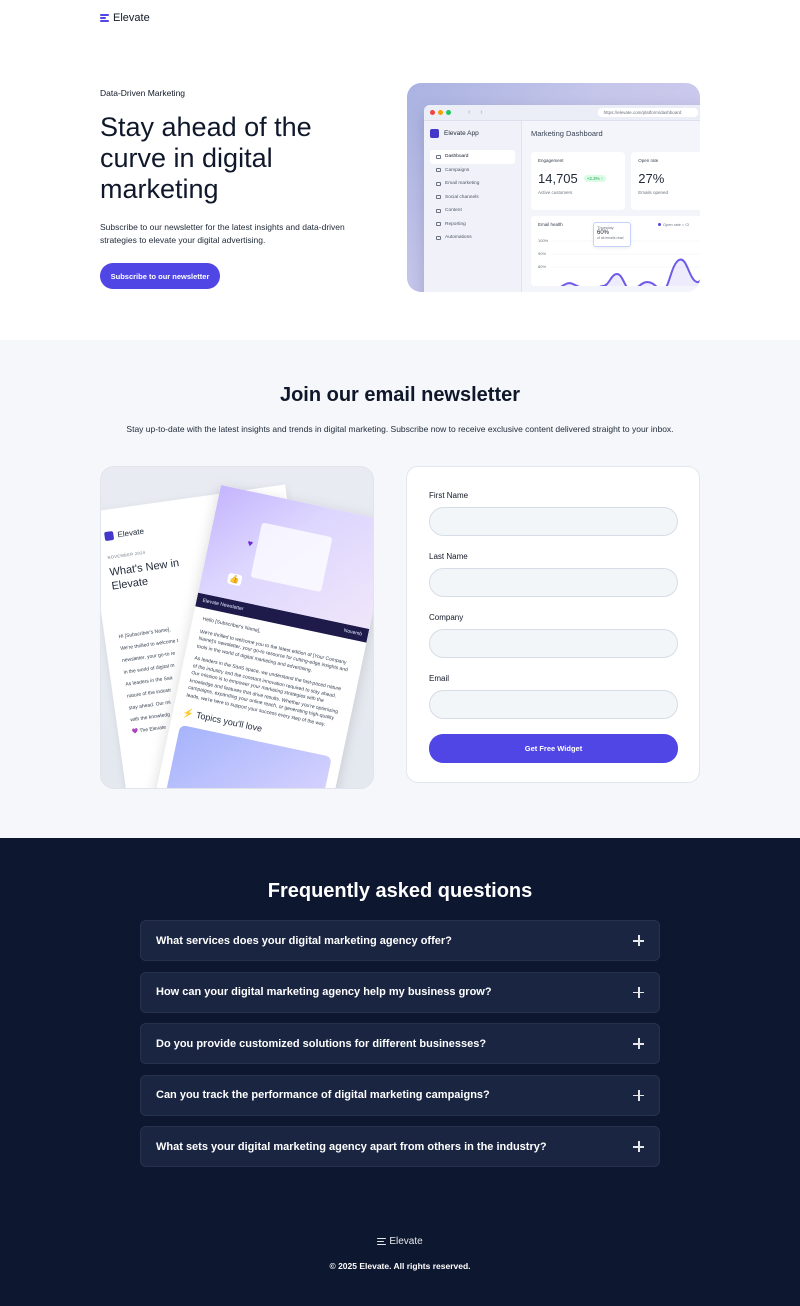  Describe the element at coordinates (542, 266) in the screenshot. I see `chart-tick: 80%` at that location.